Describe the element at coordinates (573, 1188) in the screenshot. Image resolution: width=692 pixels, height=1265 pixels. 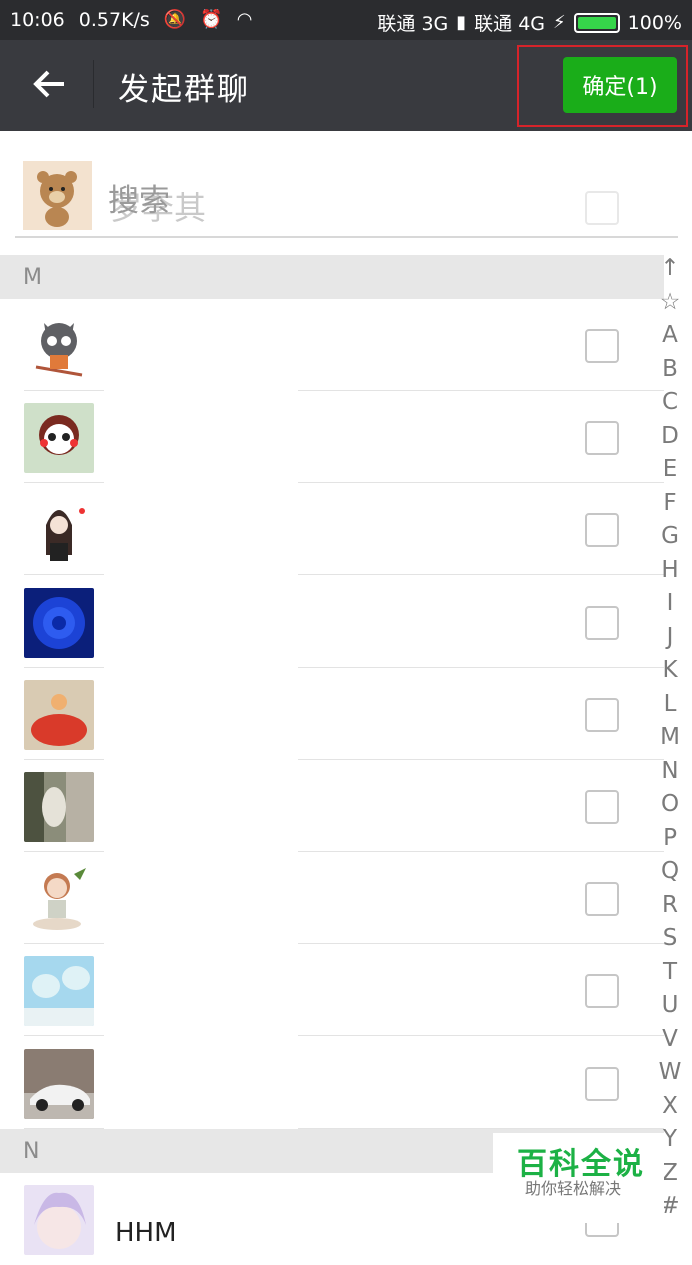
I see `watermark-subtitle: 助你轻松解决` at that location.